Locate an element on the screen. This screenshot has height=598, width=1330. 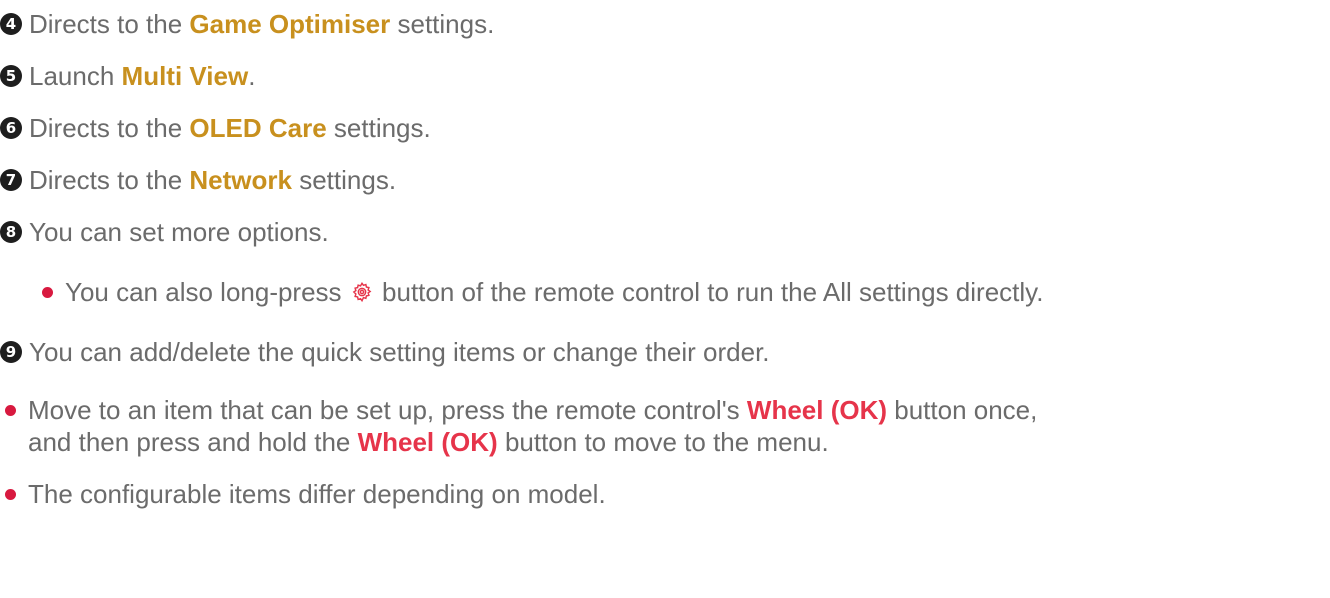
menu-term: Multi View is located at coordinates (185, 76).